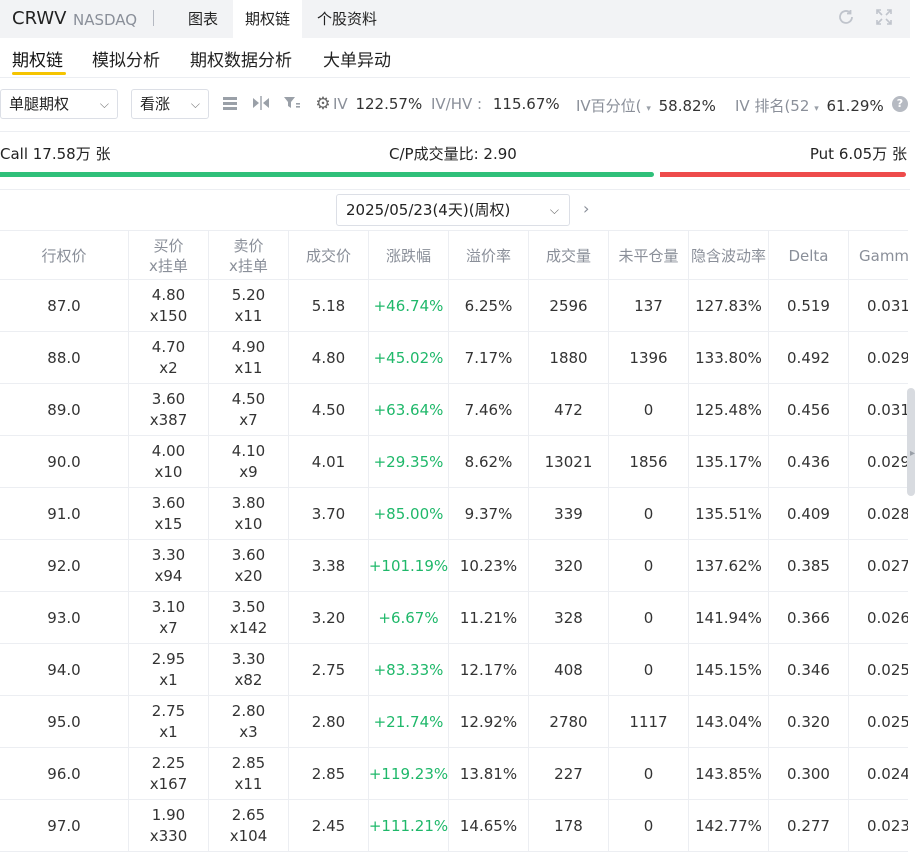  I want to click on ivhv-metric: IV/HV : 115.67%, so click(495, 104).